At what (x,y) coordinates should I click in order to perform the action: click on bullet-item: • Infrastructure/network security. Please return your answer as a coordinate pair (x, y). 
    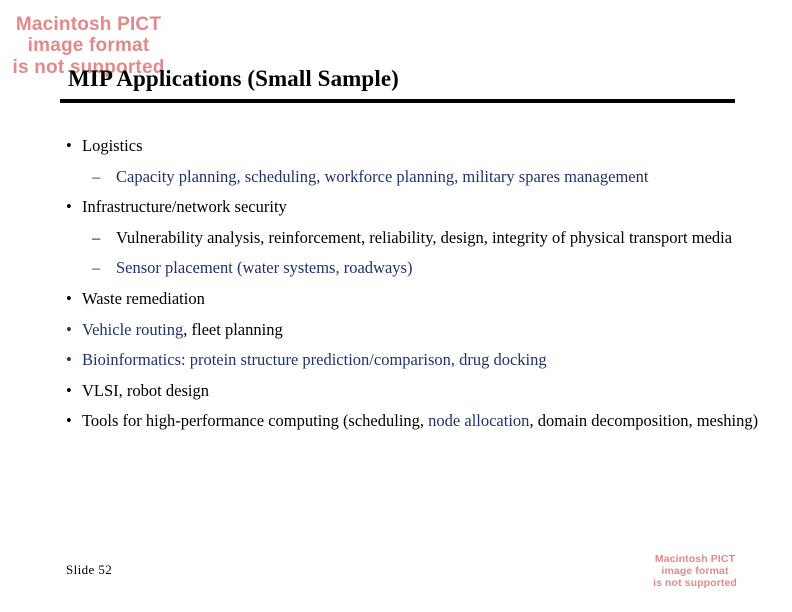
    Looking at the image, I should click on (418, 207).